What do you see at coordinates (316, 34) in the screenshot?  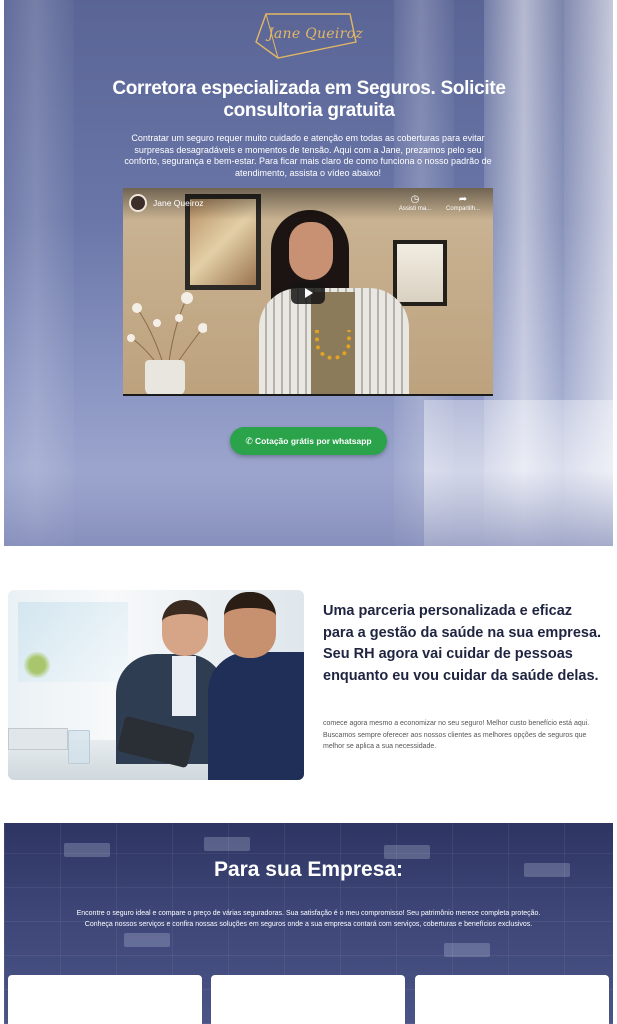 I see `brand-logo-text: Jane Queiroz` at bounding box center [316, 34].